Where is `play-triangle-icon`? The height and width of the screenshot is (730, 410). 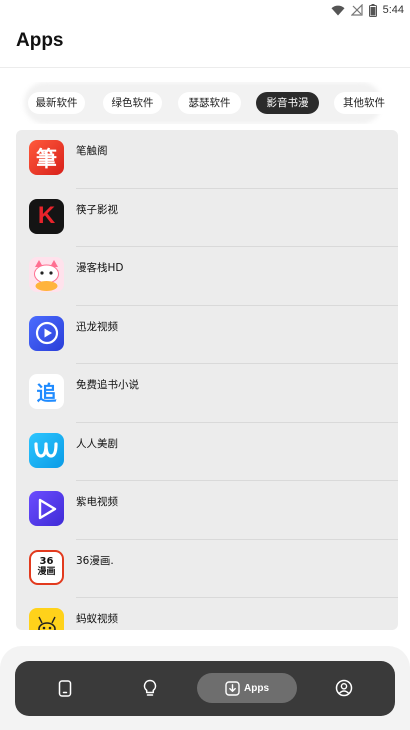
play-triangle-icon is located at coordinates (47, 508).